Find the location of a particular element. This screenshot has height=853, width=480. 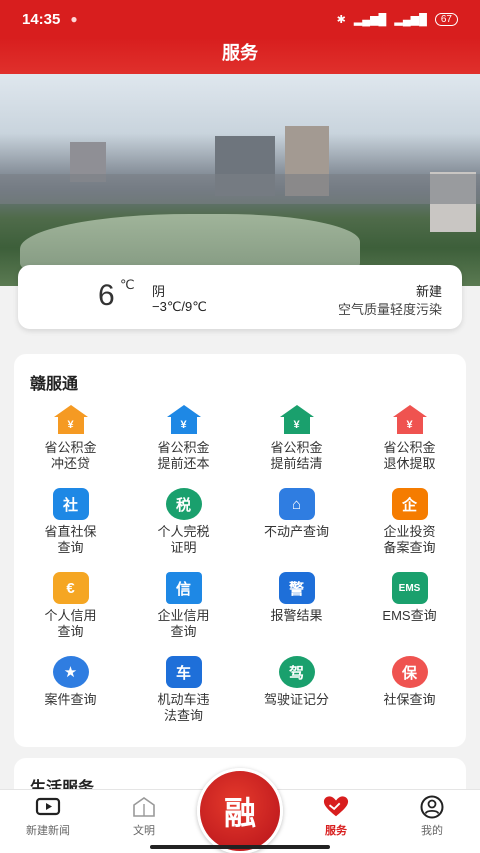

social-security-query-icon: 保 is located at coordinates (410, 672).